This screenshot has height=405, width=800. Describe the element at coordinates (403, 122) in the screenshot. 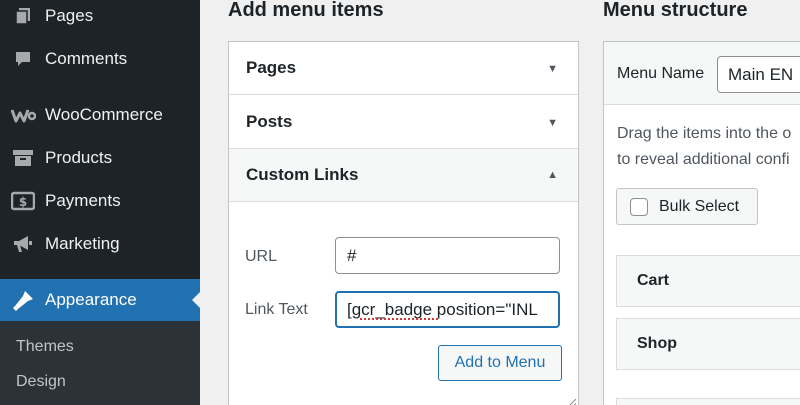

I see `accordion-section-posts: Posts ▼` at that location.